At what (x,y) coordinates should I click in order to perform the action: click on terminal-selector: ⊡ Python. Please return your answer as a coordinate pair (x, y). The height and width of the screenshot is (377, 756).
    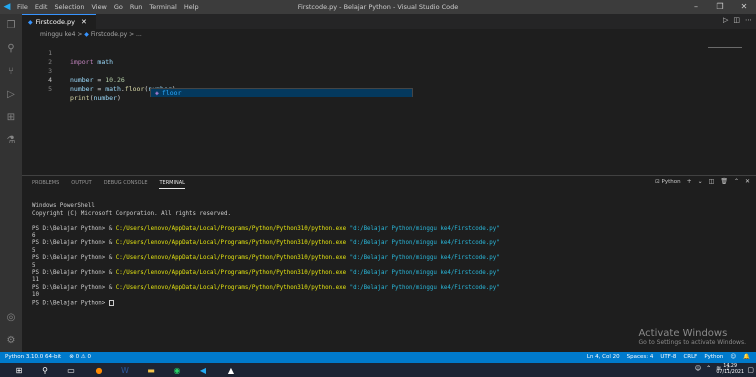
    Looking at the image, I should click on (667, 182).